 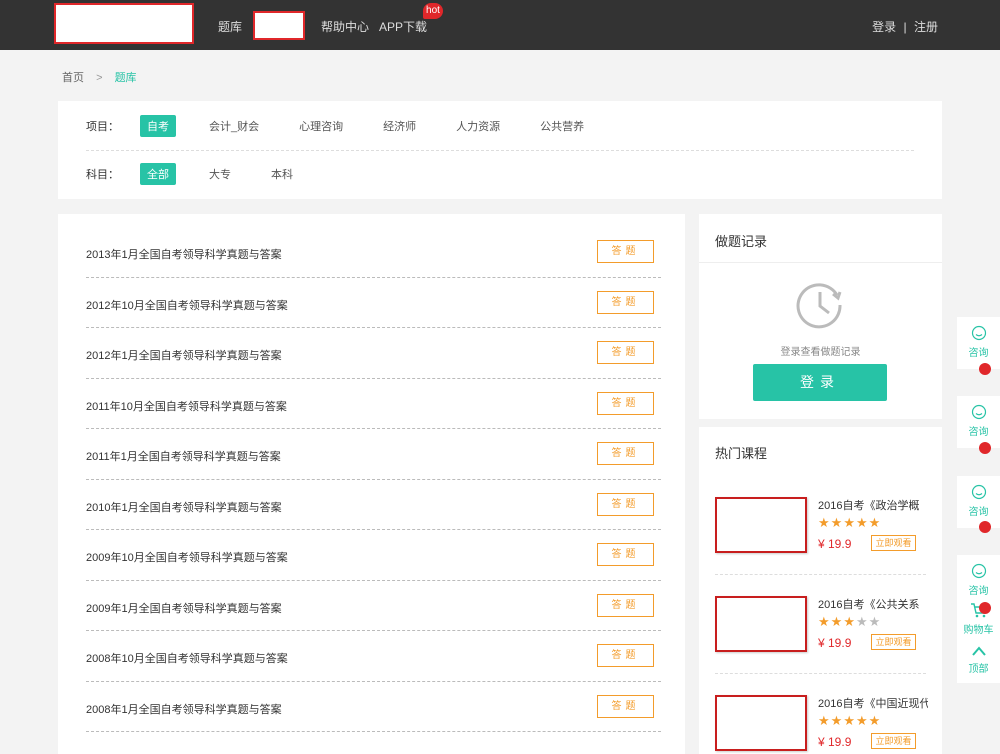 What do you see at coordinates (373, 454) in the screenshot?
I see `exam-row: 2011年1月全国自考领导科学真题与答案 答题` at bounding box center [373, 454].